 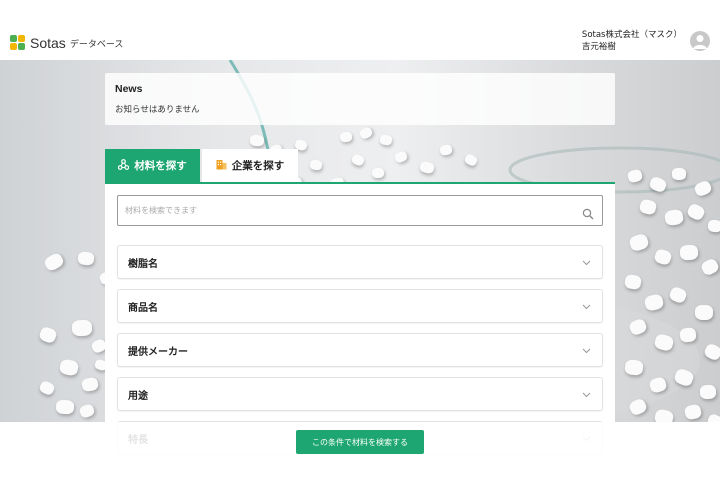 I want to click on app-header: Sotas データベース Sotas株式会社（マスク） 吉元裕樹, so click(x=360, y=43).